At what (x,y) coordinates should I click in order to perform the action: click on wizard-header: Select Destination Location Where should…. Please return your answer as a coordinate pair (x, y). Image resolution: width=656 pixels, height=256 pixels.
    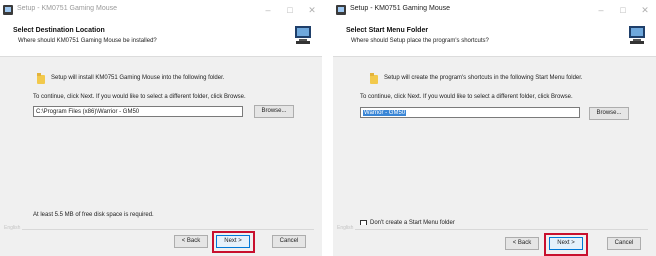
    Looking at the image, I should click on (161, 38).